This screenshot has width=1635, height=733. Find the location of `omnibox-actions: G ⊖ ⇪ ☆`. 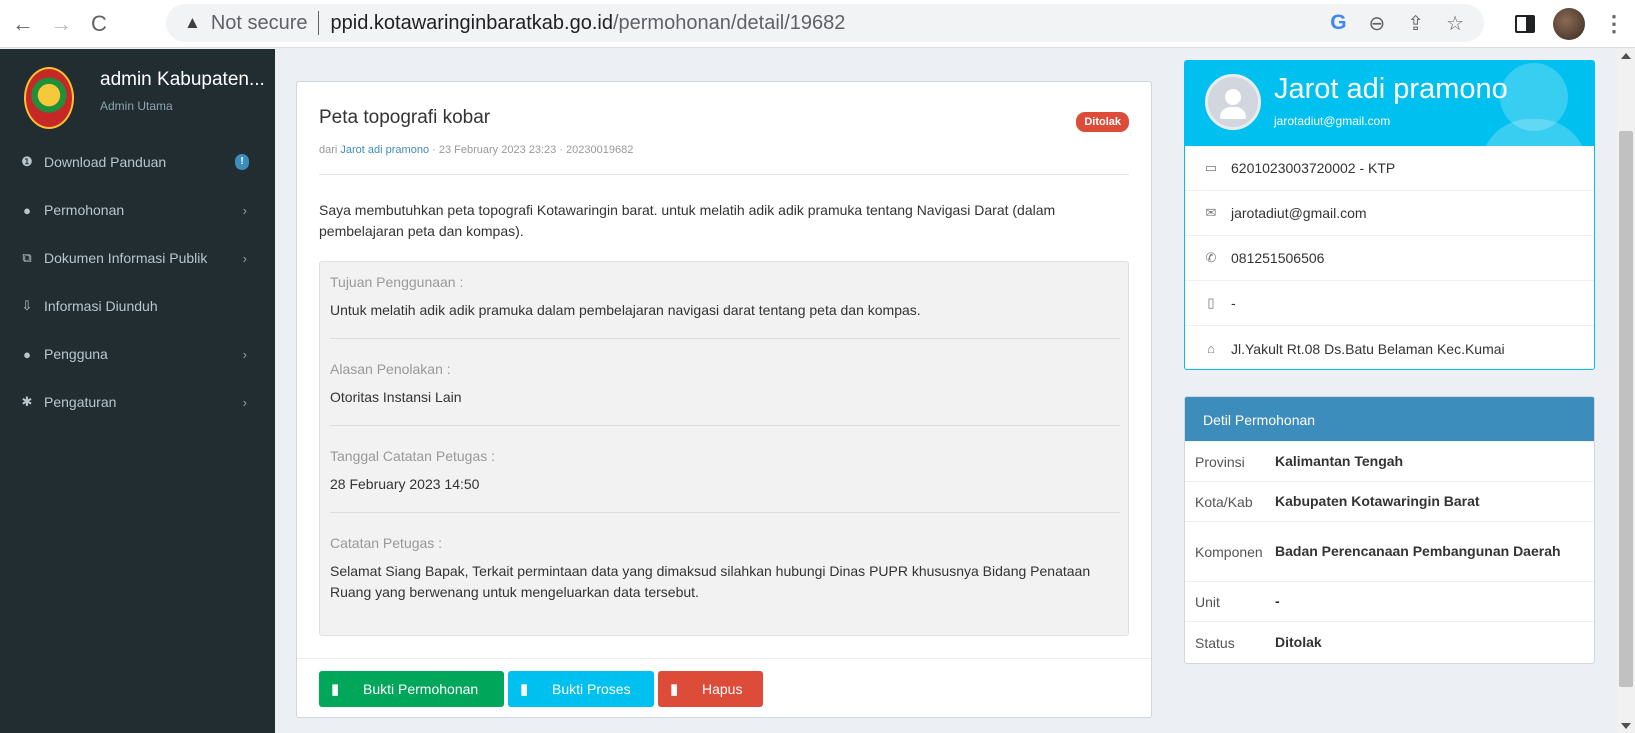

omnibox-actions: G ⊖ ⇪ ☆ is located at coordinates (1397, 23).